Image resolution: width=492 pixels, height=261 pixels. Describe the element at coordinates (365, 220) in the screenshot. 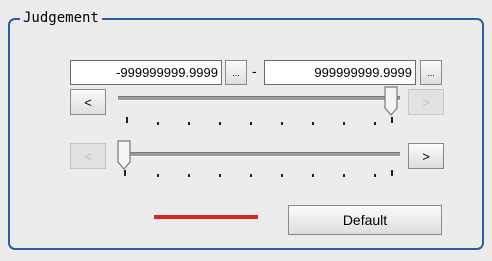

I see `default-button: Default` at that location.